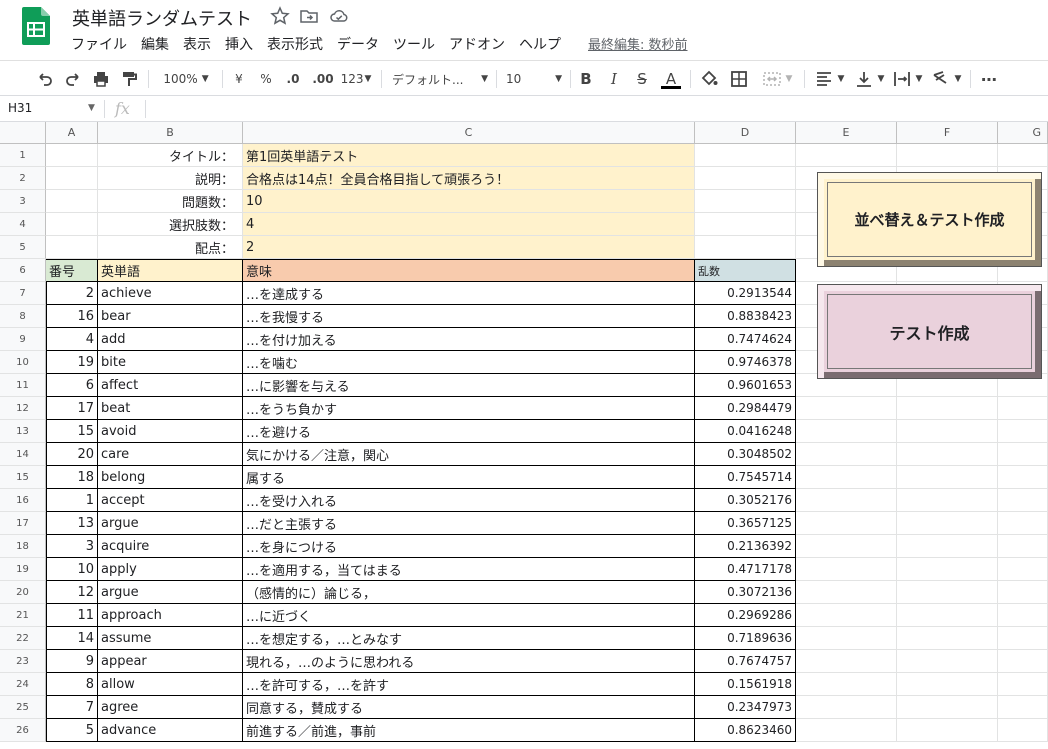 This screenshot has width=1048, height=749. What do you see at coordinates (23, 362) in the screenshot?
I see `row-header: 10` at bounding box center [23, 362].